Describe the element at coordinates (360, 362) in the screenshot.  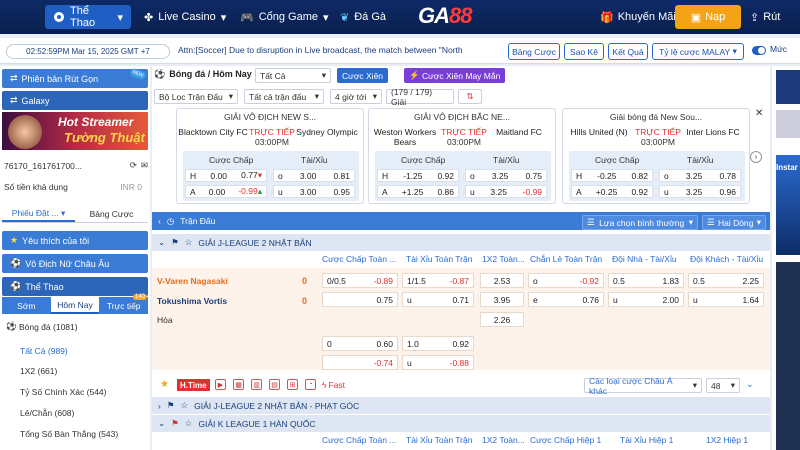
I see `odd-cell: -0.74` at that location.